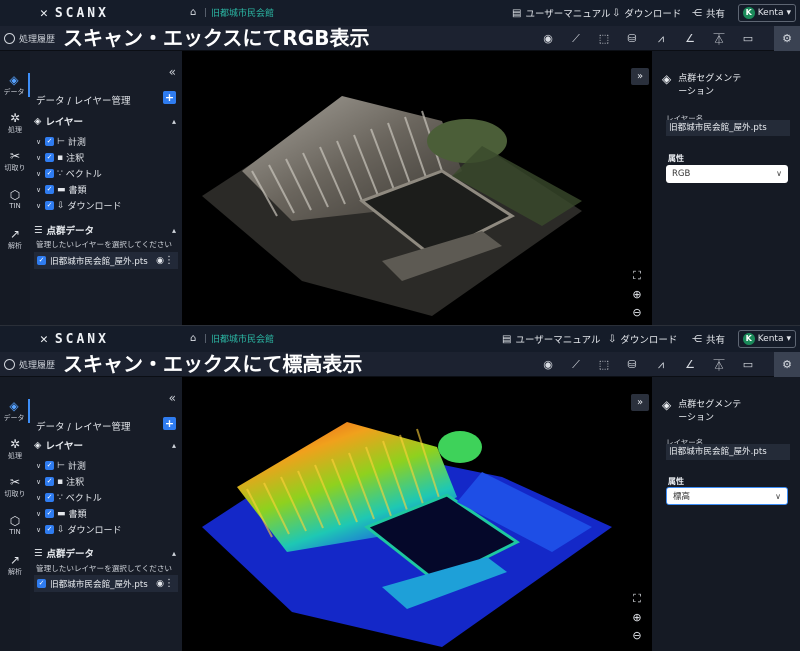 The image size is (800, 651). I want to click on chevron-up-icon: ▴, so click(173, 553).